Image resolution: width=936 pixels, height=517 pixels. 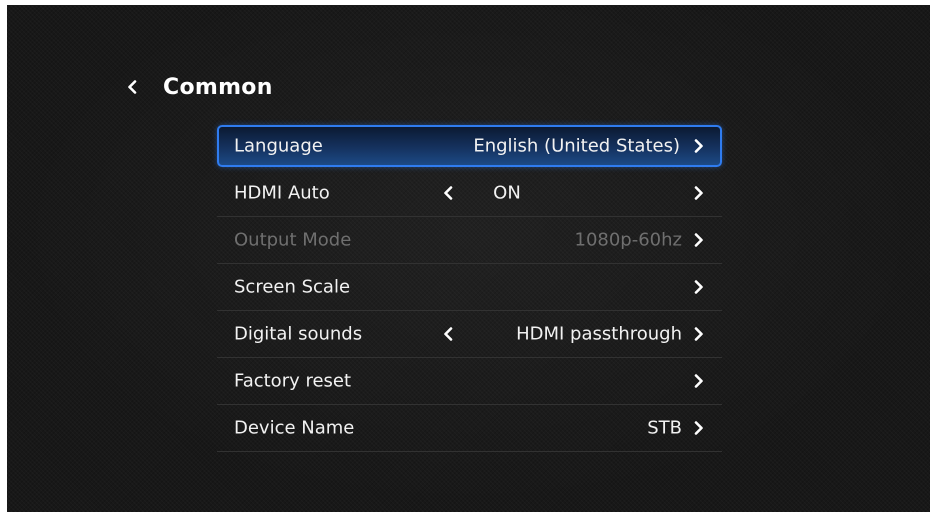 I want to click on menu-item-factory-reset: Factory reset, so click(x=469, y=381).